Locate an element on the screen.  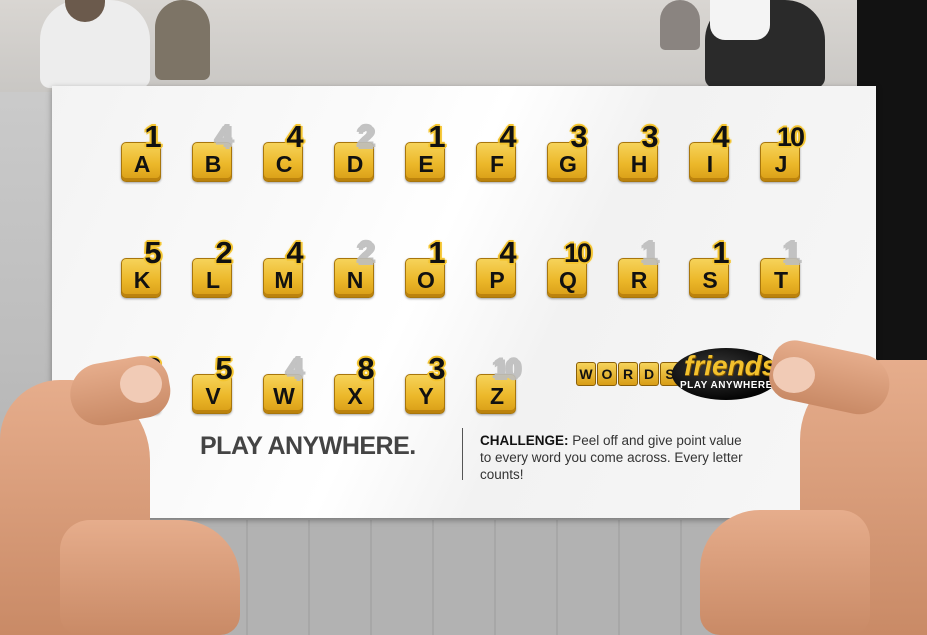
point-sticker: 2 is located at coordinates (224, 253).